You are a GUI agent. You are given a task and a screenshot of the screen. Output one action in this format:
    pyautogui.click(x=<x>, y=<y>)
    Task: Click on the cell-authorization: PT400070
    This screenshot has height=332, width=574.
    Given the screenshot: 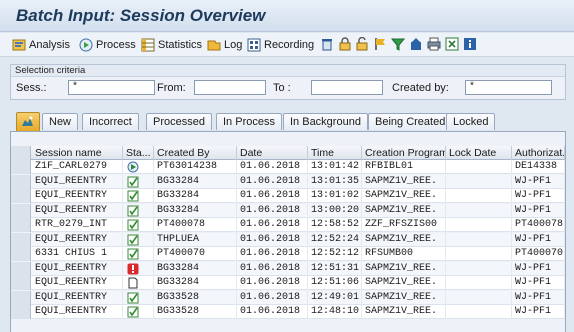 What is the action you would take?
    pyautogui.click(x=538, y=254)
    